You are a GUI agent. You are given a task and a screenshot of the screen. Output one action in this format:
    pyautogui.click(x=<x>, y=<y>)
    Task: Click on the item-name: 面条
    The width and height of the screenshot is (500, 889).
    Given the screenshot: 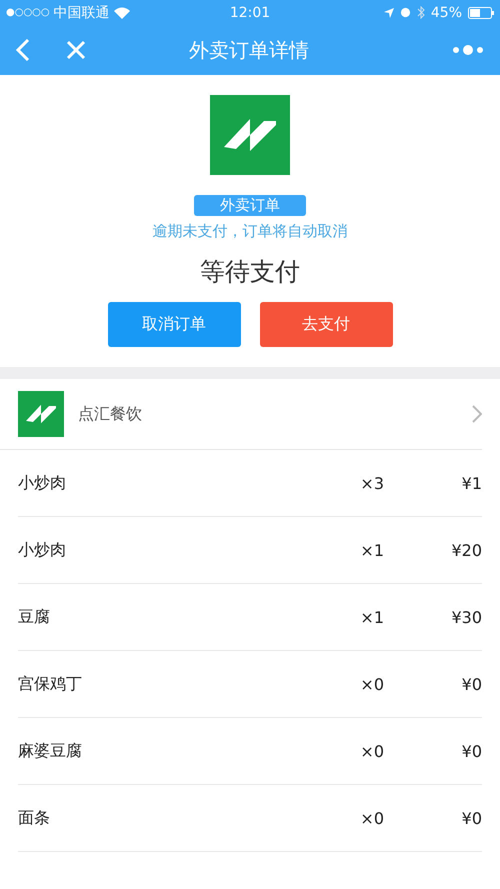 What is the action you would take?
    pyautogui.click(x=34, y=818)
    